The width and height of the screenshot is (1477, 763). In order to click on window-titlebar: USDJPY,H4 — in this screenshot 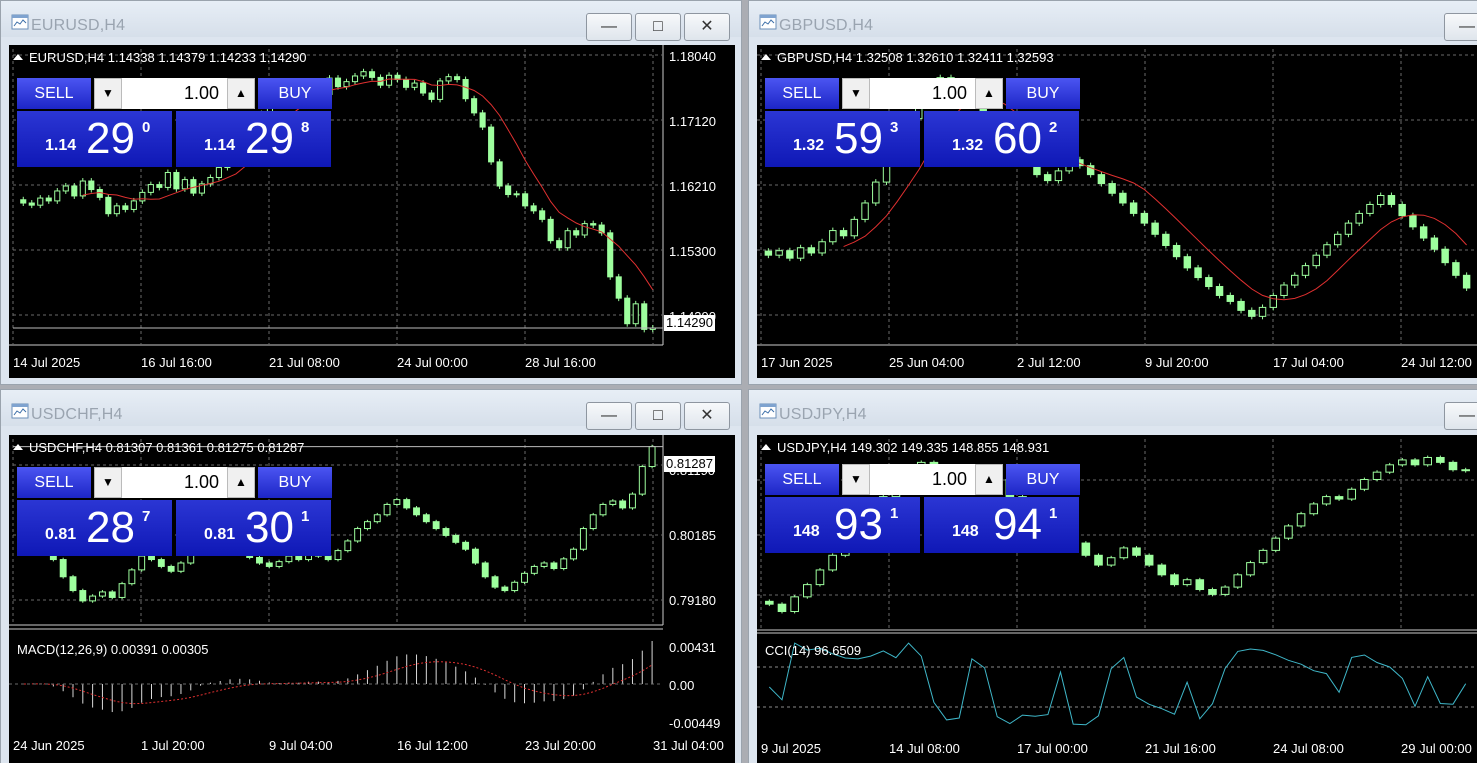, I will do `click(1113, 410)`.